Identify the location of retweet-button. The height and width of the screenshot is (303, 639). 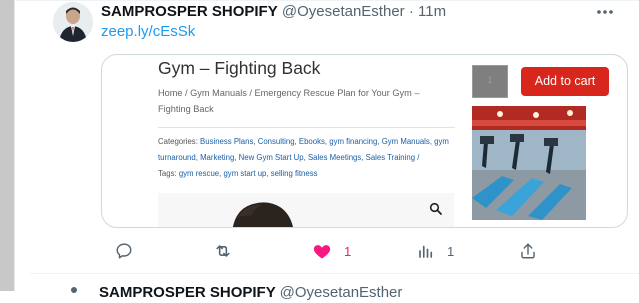
(223, 251).